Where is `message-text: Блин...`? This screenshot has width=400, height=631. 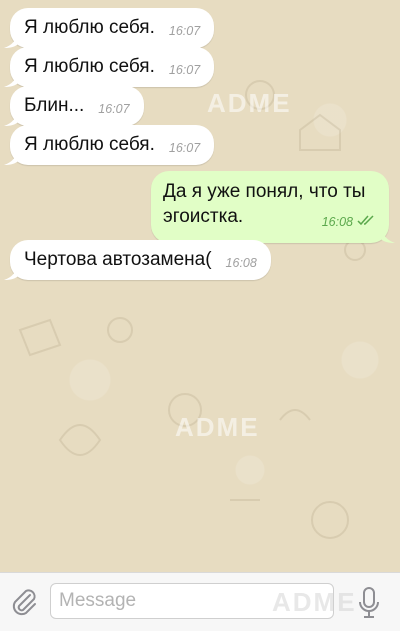 message-text: Блин... is located at coordinates (54, 105).